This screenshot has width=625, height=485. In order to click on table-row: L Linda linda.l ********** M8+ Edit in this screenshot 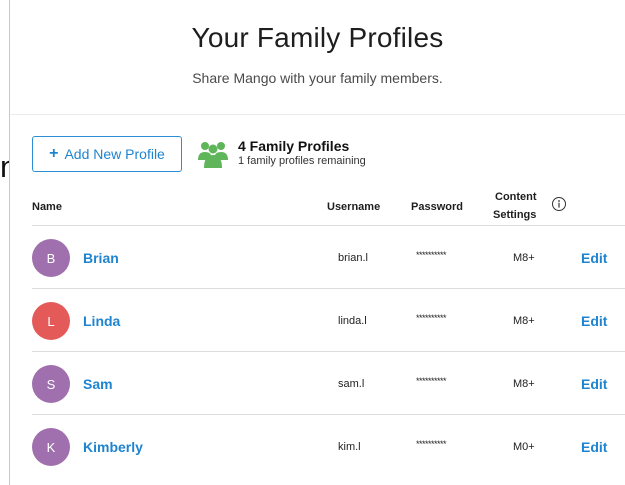, I will do `click(328, 319)`.